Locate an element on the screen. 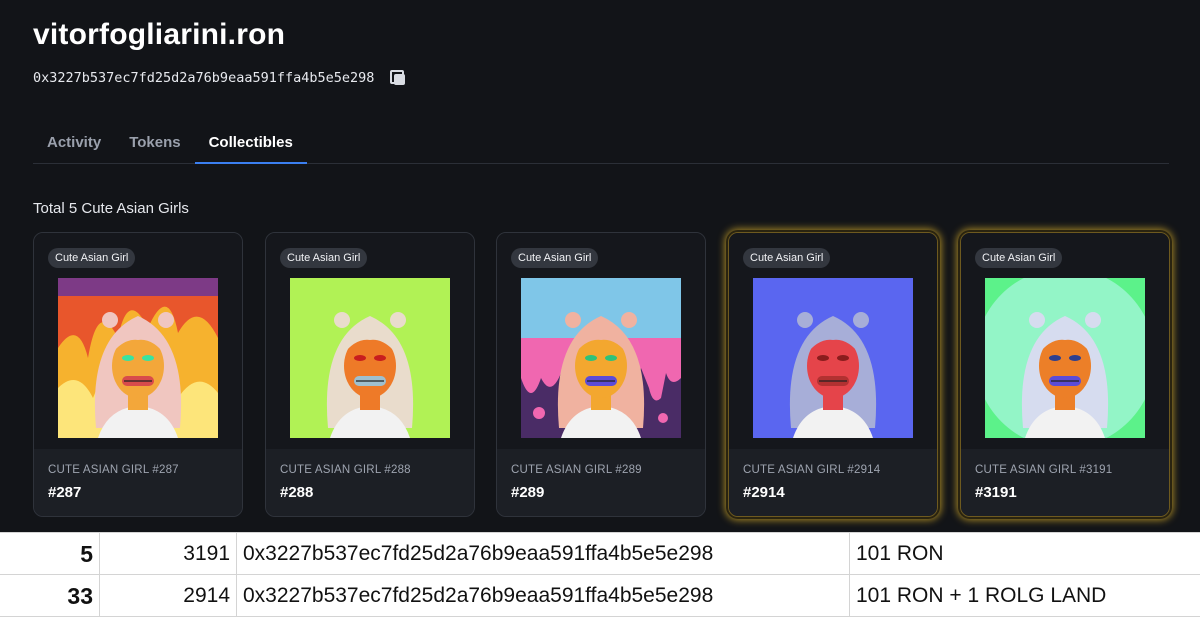 Image resolution: width=1200 pixels, height=623 pixels. prize-cell: 101 RON + 1 ROLG LAND is located at coordinates (1025, 596).